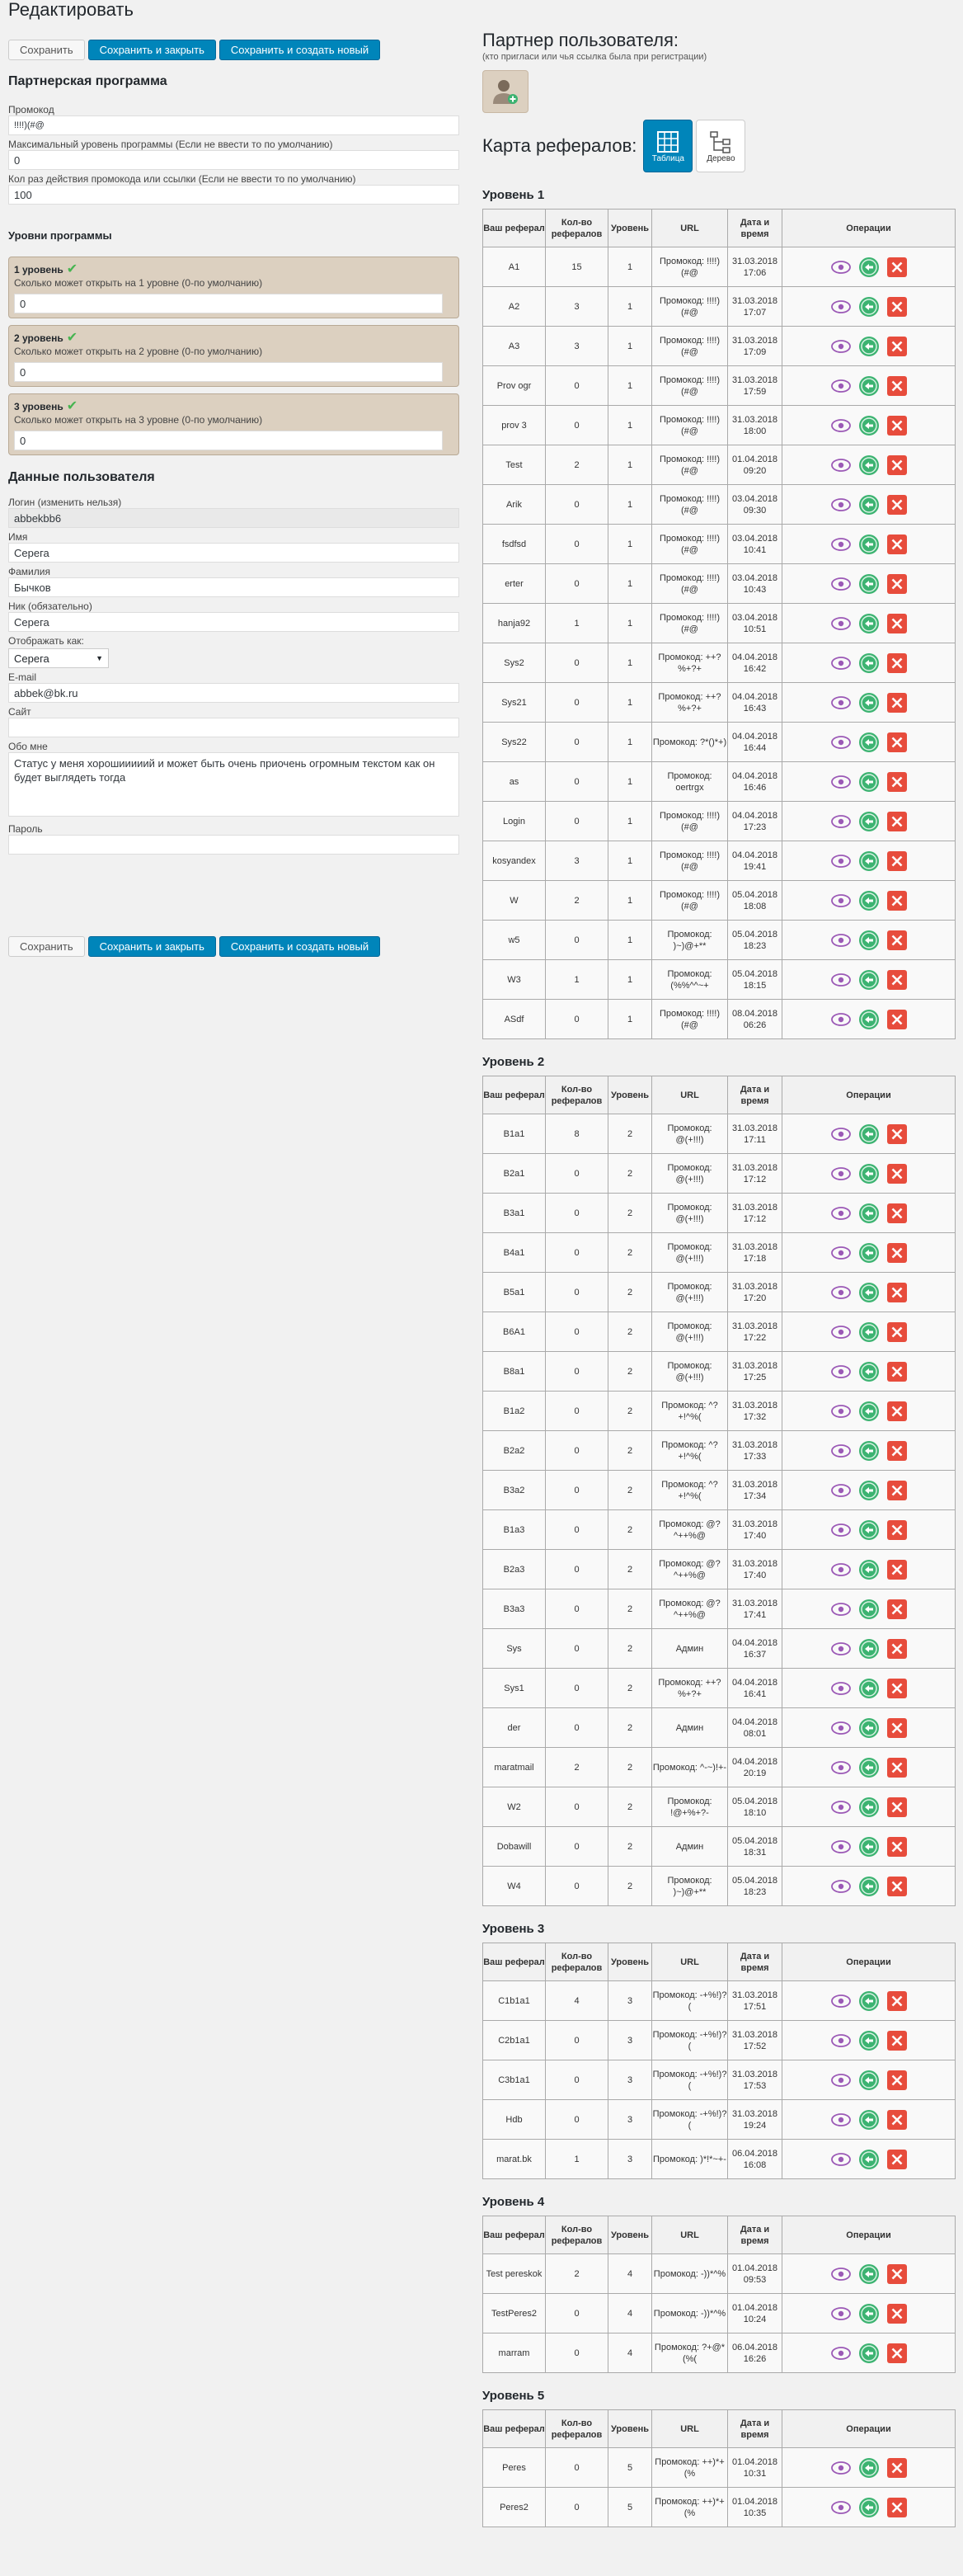 Image resolution: width=963 pixels, height=2576 pixels. Describe the element at coordinates (721, 146) in the screenshot. I see `view-tree-button: Дерево` at that location.